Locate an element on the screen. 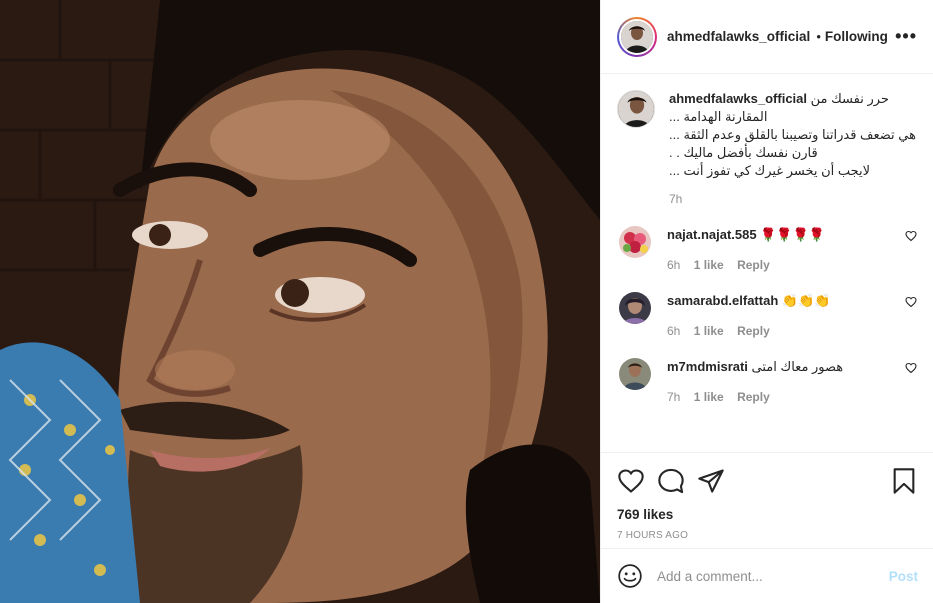  comment-input is located at coordinates (773, 576).